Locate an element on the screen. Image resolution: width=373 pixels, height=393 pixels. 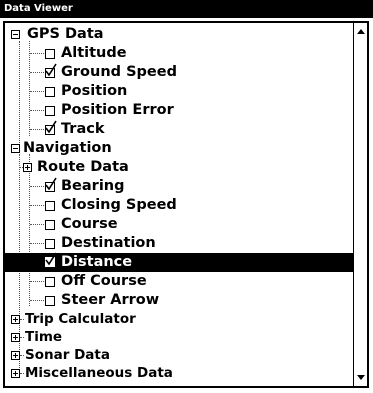
tree-item-label: Course is located at coordinates (89, 224).